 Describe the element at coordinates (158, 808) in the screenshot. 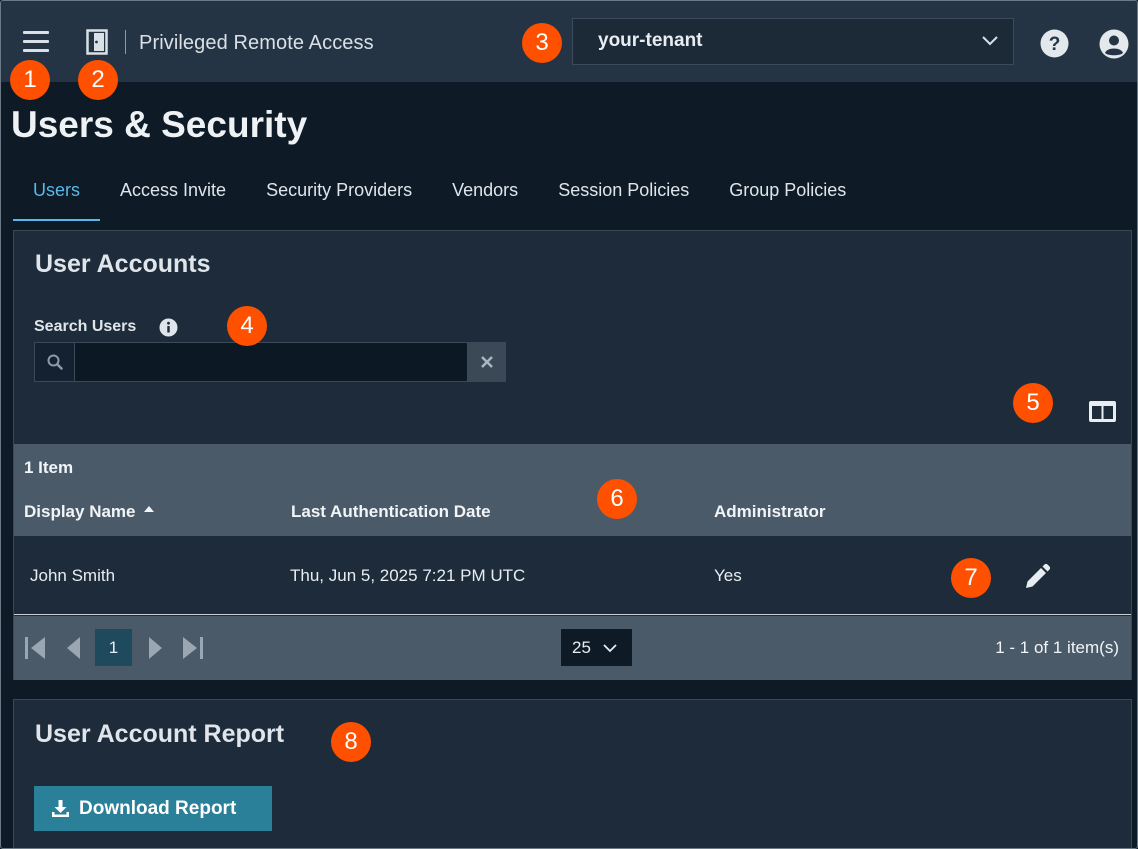

I see `download-report-label: Download Report` at that location.